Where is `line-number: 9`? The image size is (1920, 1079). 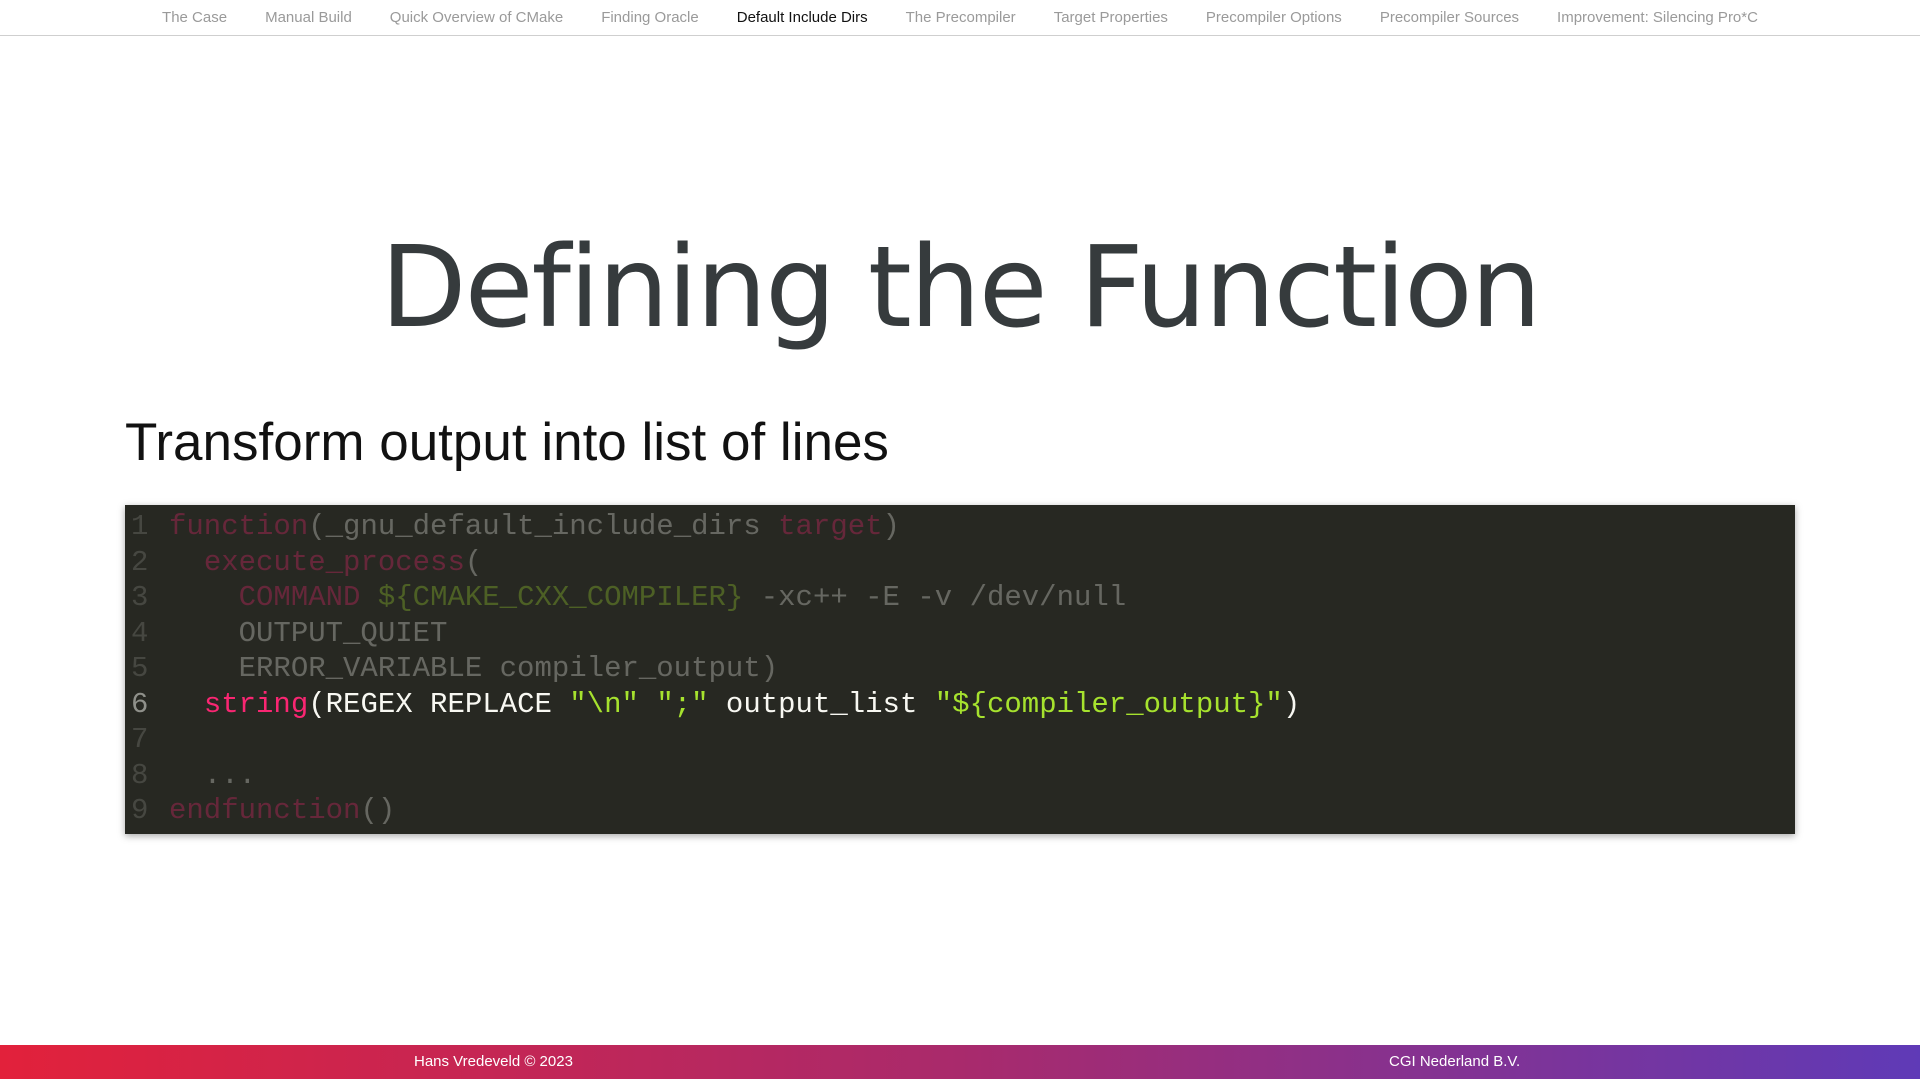 line-number: 9 is located at coordinates (140, 810).